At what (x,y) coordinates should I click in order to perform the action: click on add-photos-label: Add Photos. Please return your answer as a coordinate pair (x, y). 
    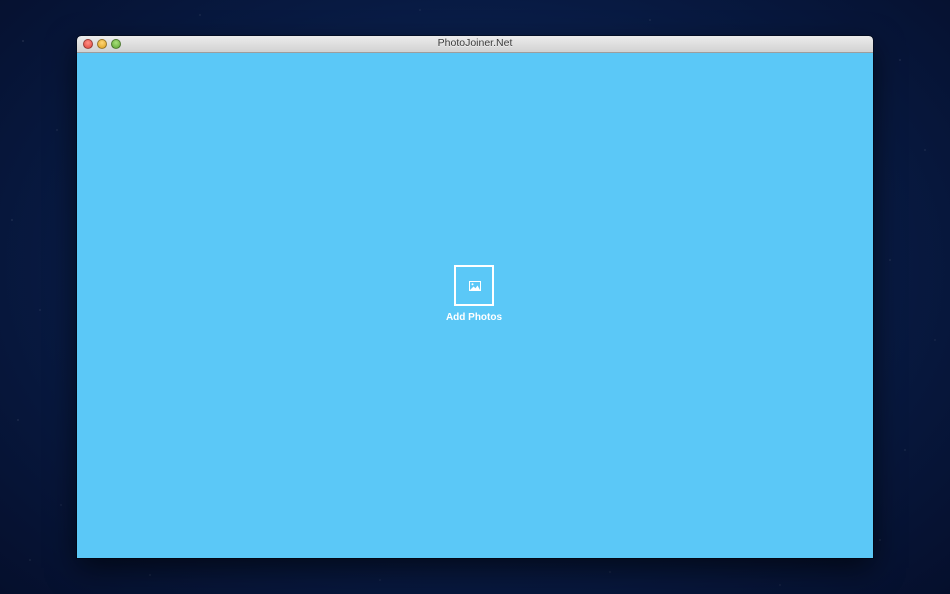
    Looking at the image, I should click on (474, 317).